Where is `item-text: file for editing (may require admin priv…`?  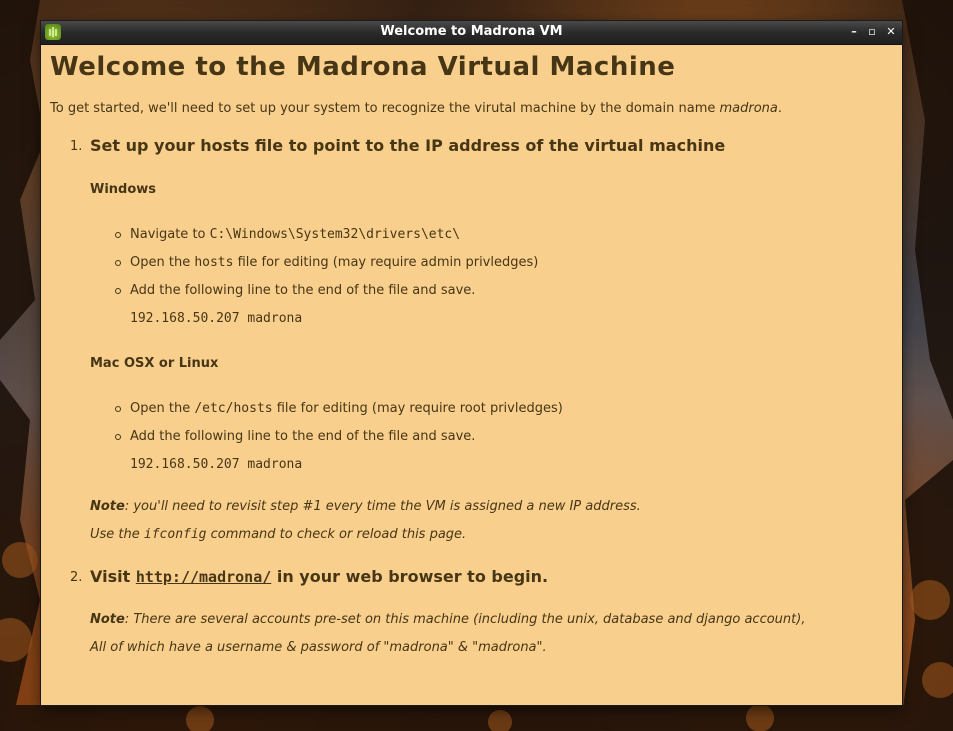
item-text: file for editing (may require admin priv… is located at coordinates (386, 262).